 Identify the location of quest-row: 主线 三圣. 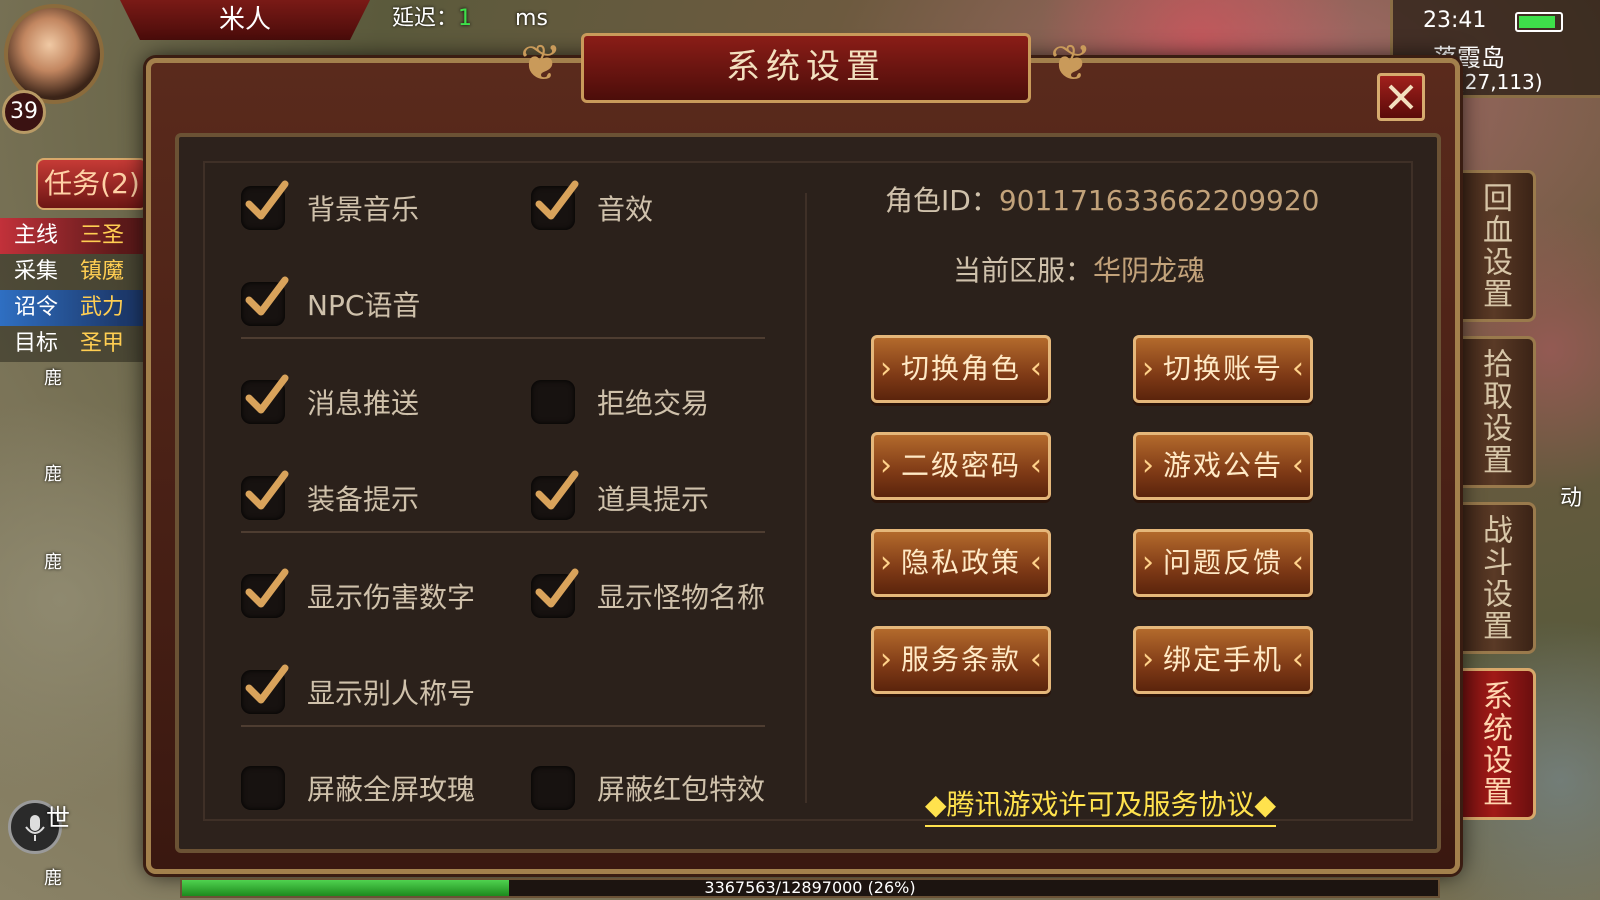
(75, 236).